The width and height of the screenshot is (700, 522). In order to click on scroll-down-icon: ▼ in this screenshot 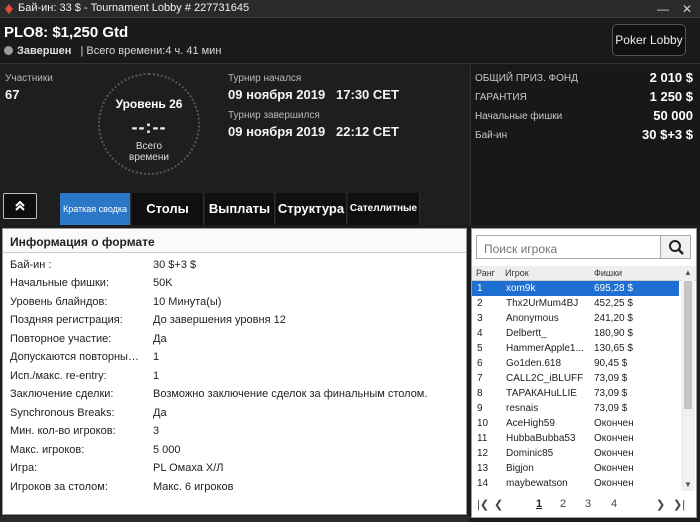, I will do `click(688, 485)`.